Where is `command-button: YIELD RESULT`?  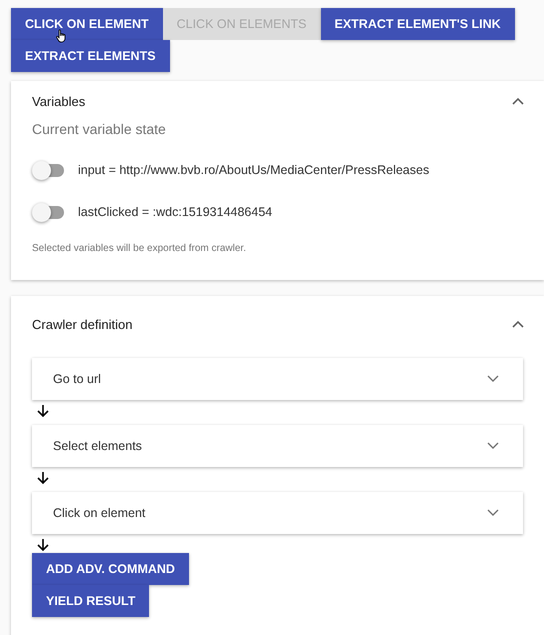
command-button: YIELD RESULT is located at coordinates (91, 601).